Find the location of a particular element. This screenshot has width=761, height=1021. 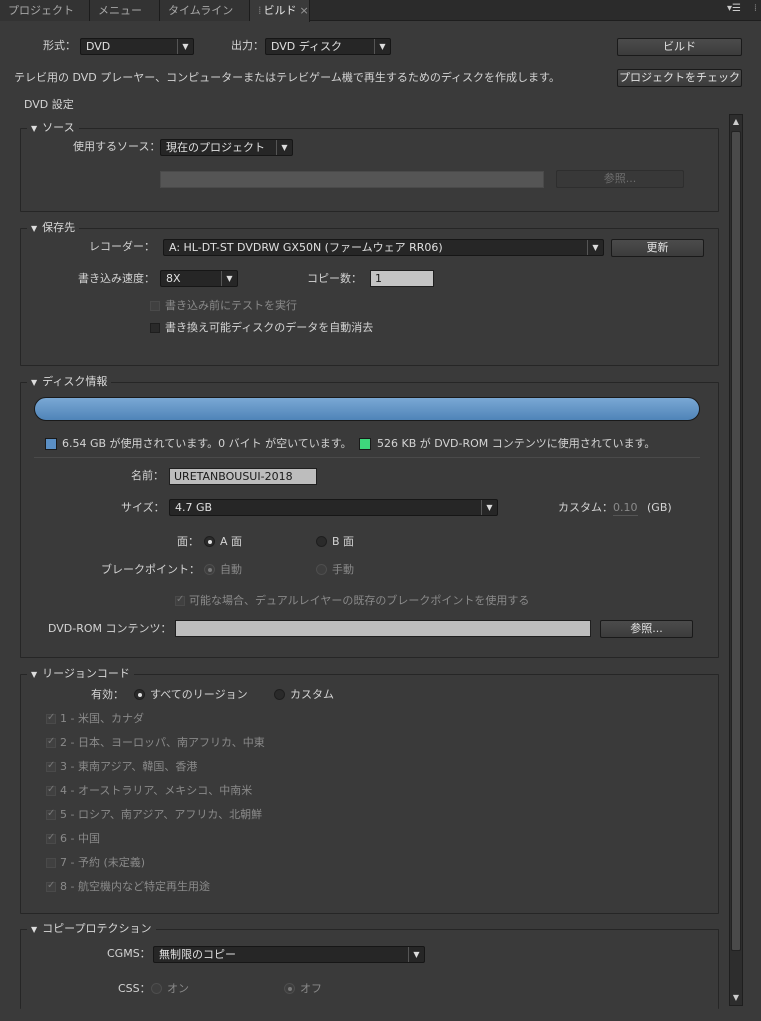

disc-name-input: URETANBOUSUI-2018 is located at coordinates (243, 476).